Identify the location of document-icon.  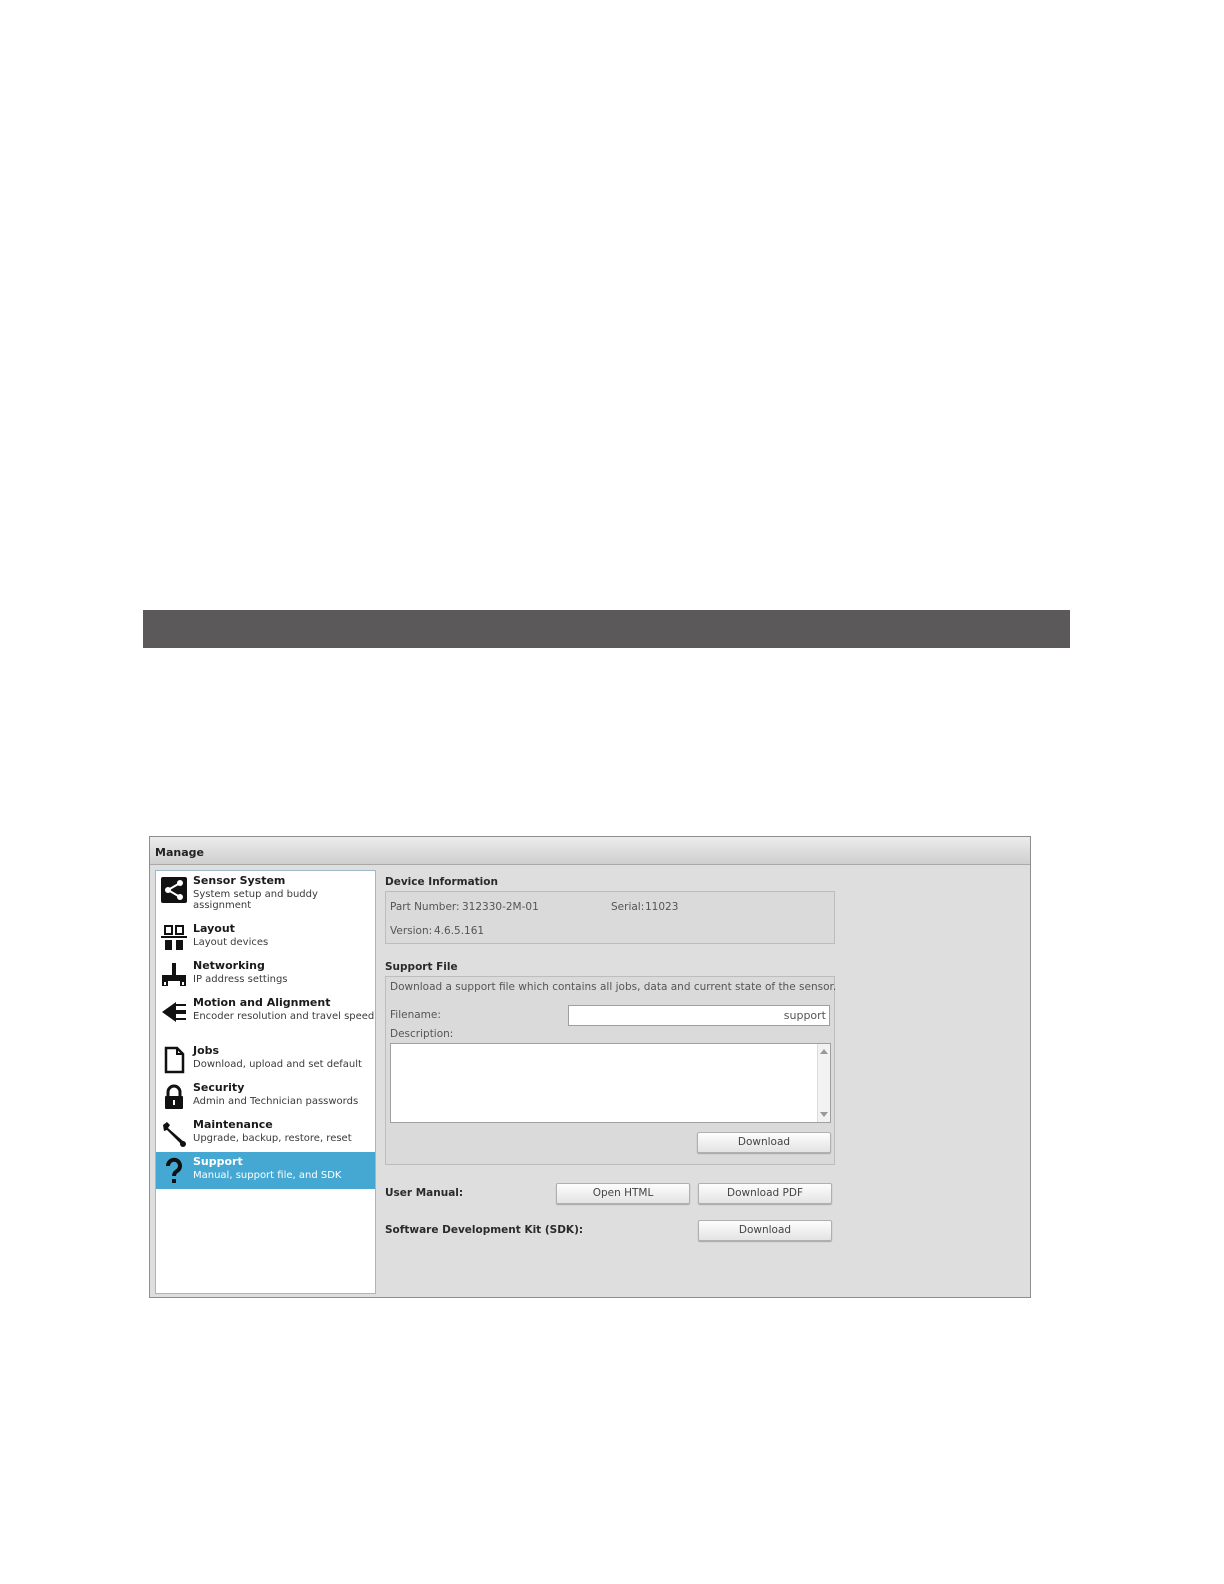
(174, 1060).